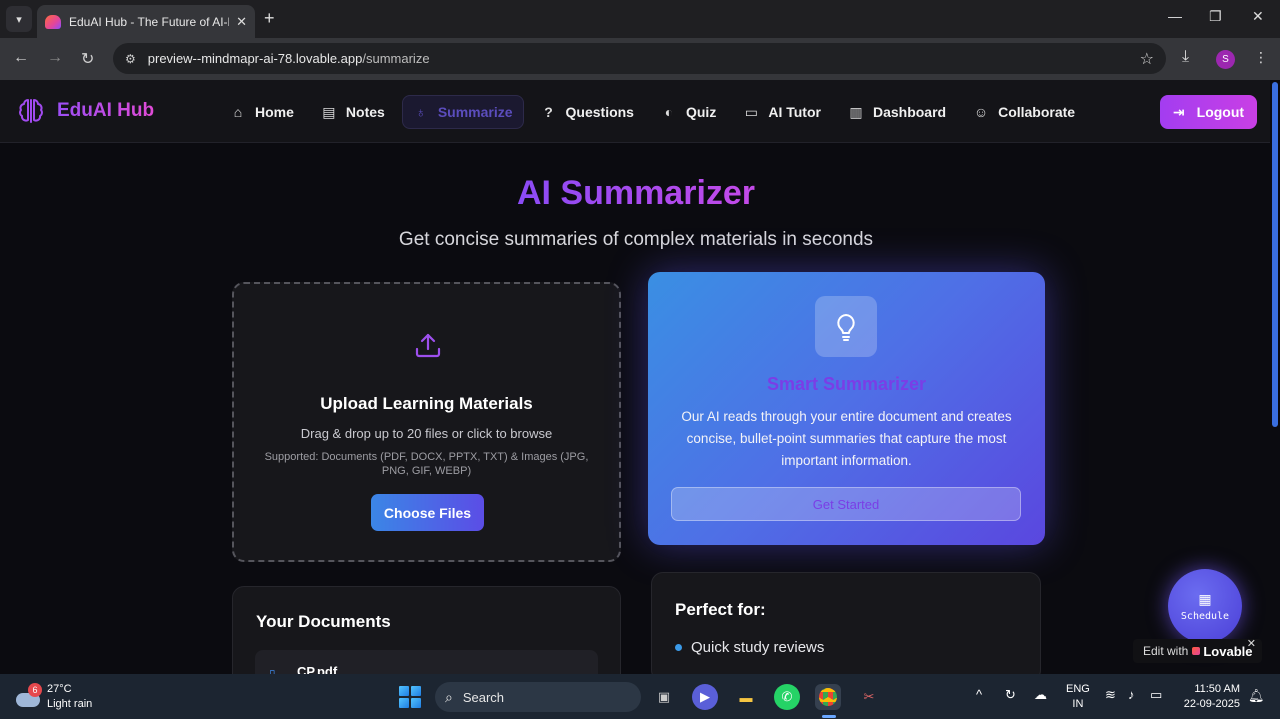 The image size is (1280, 719). Describe the element at coordinates (856, 111) in the screenshot. I see `chart-icon: ▥` at that location.